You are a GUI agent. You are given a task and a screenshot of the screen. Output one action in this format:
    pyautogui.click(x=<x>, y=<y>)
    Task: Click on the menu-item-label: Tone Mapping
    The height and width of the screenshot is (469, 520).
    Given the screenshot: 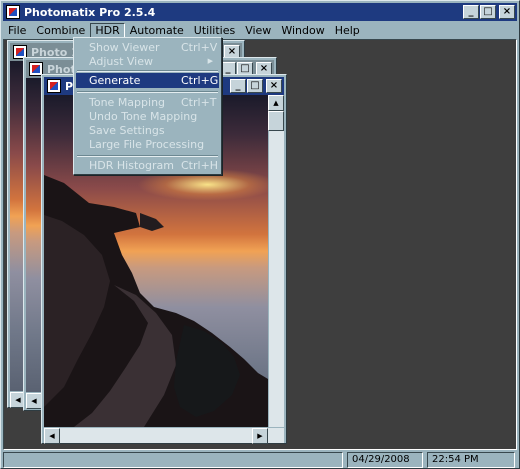 What is the action you would take?
    pyautogui.click(x=127, y=102)
    